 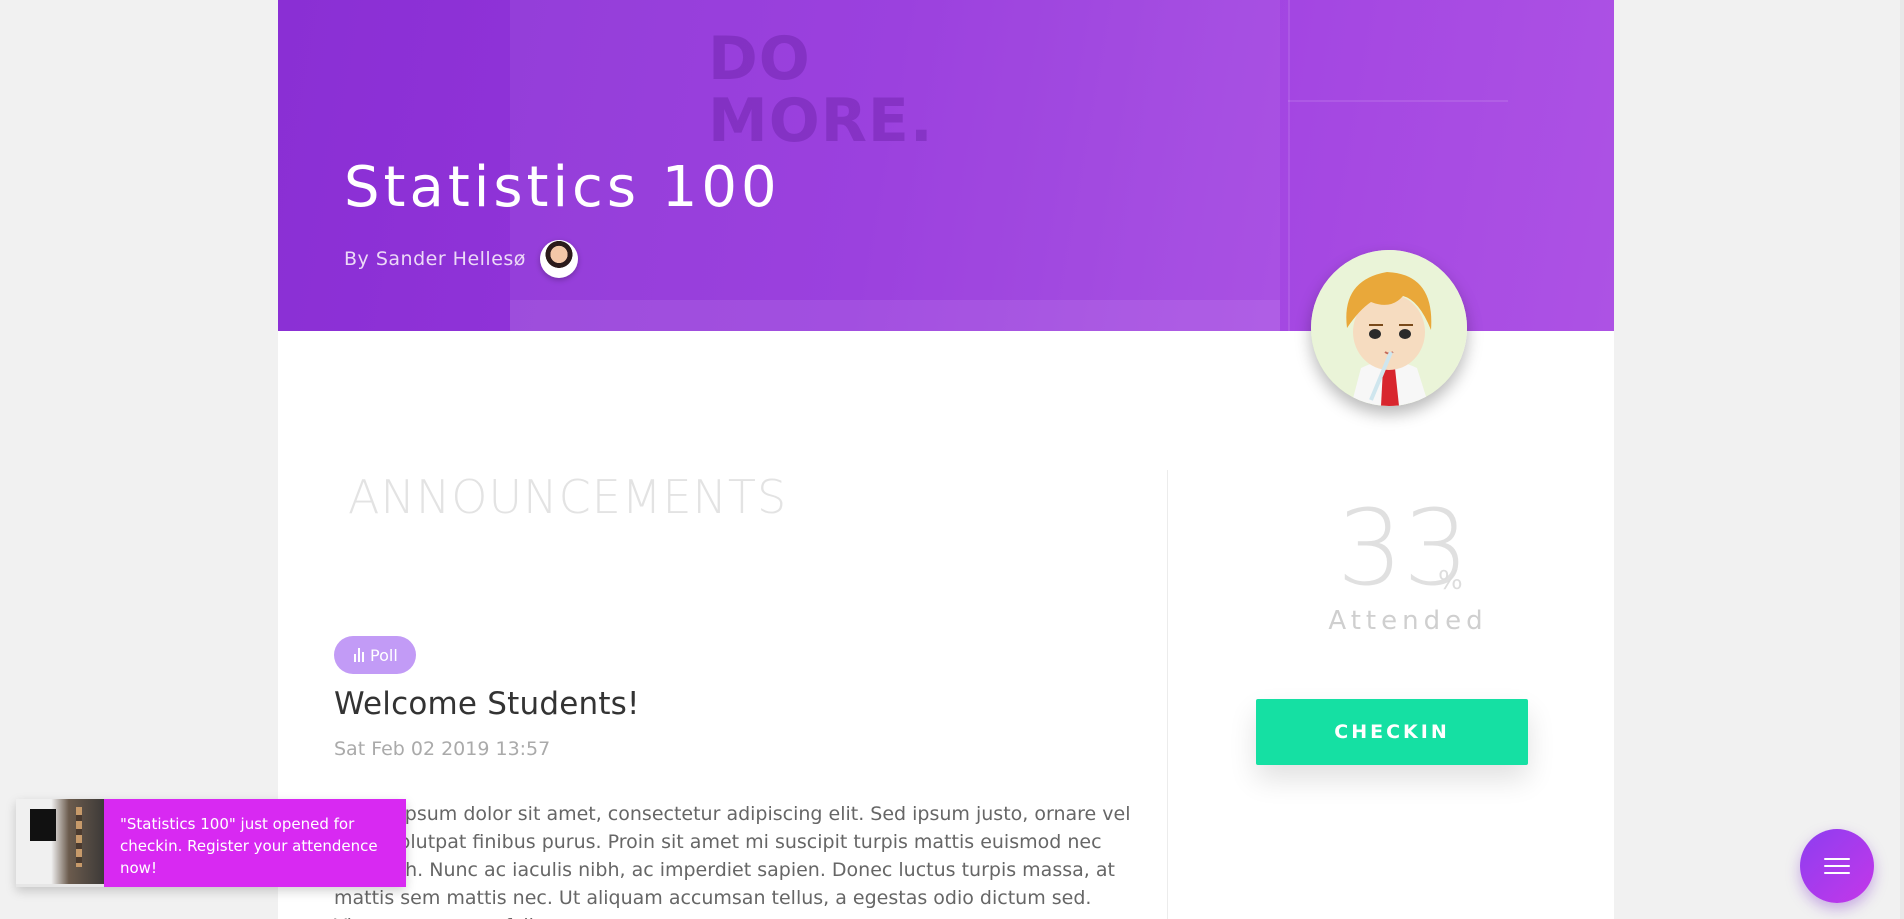 What do you see at coordinates (821, 90) in the screenshot?
I see `hero-sign: DO MORE.` at bounding box center [821, 90].